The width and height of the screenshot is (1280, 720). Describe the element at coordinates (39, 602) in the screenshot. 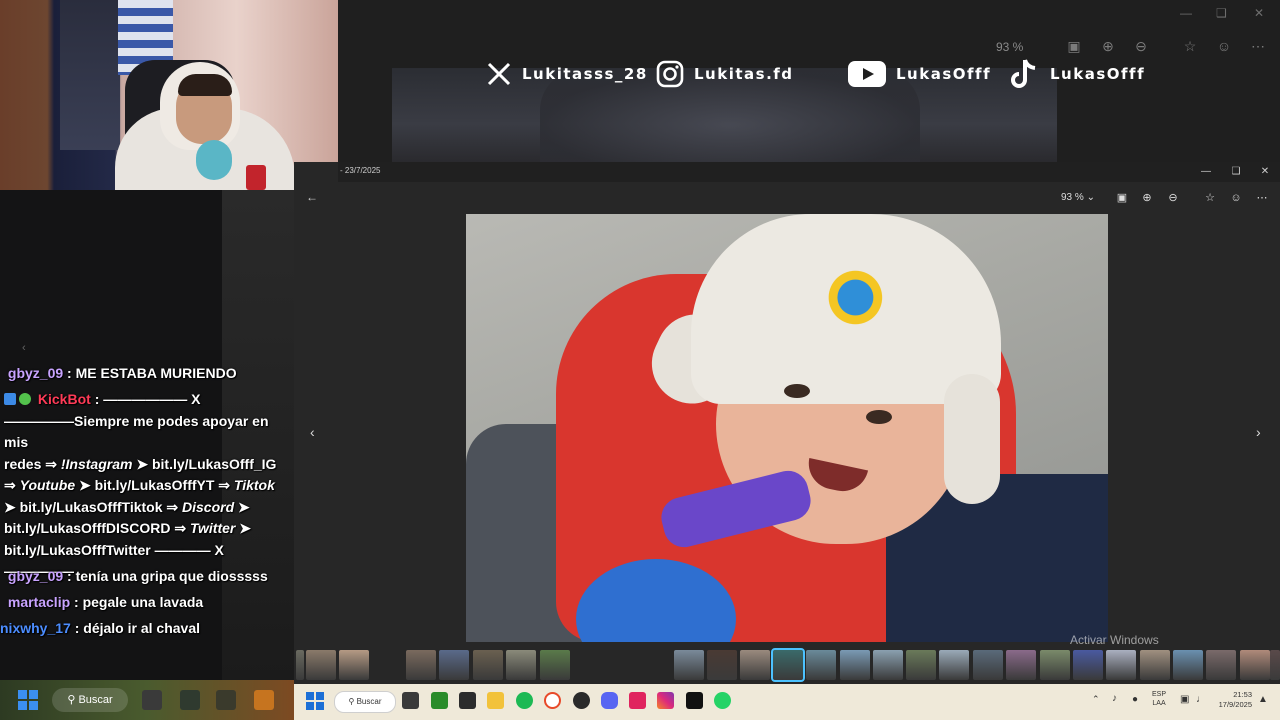

I see `chat-username: martaclip` at that location.